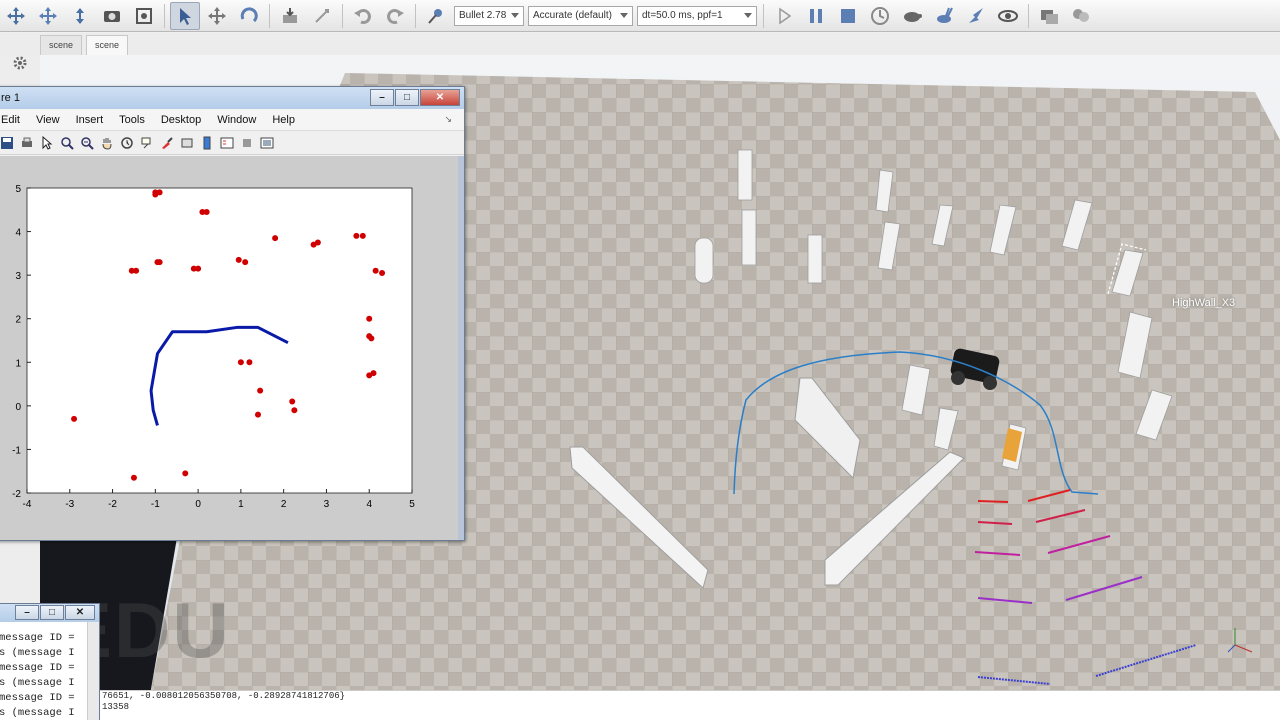 This screenshot has width=1280, height=720. Describe the element at coordinates (185, 15) in the screenshot. I see `select-cursor-icon` at that location.